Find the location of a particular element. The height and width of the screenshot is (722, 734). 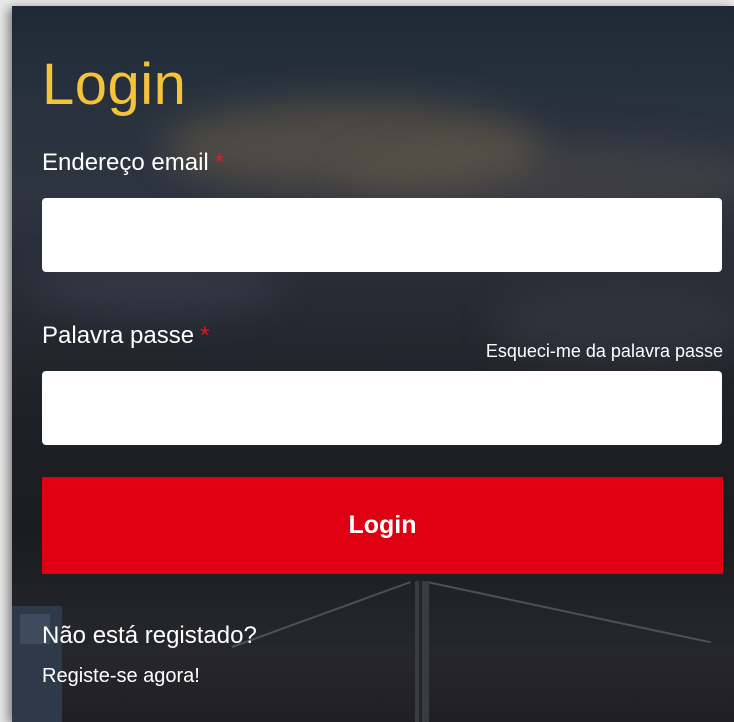

page-title: Login is located at coordinates (114, 84).